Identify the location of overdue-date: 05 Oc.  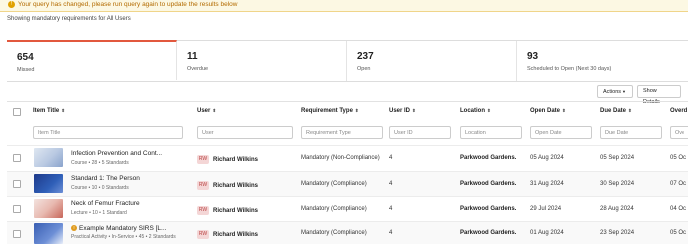
(678, 158).